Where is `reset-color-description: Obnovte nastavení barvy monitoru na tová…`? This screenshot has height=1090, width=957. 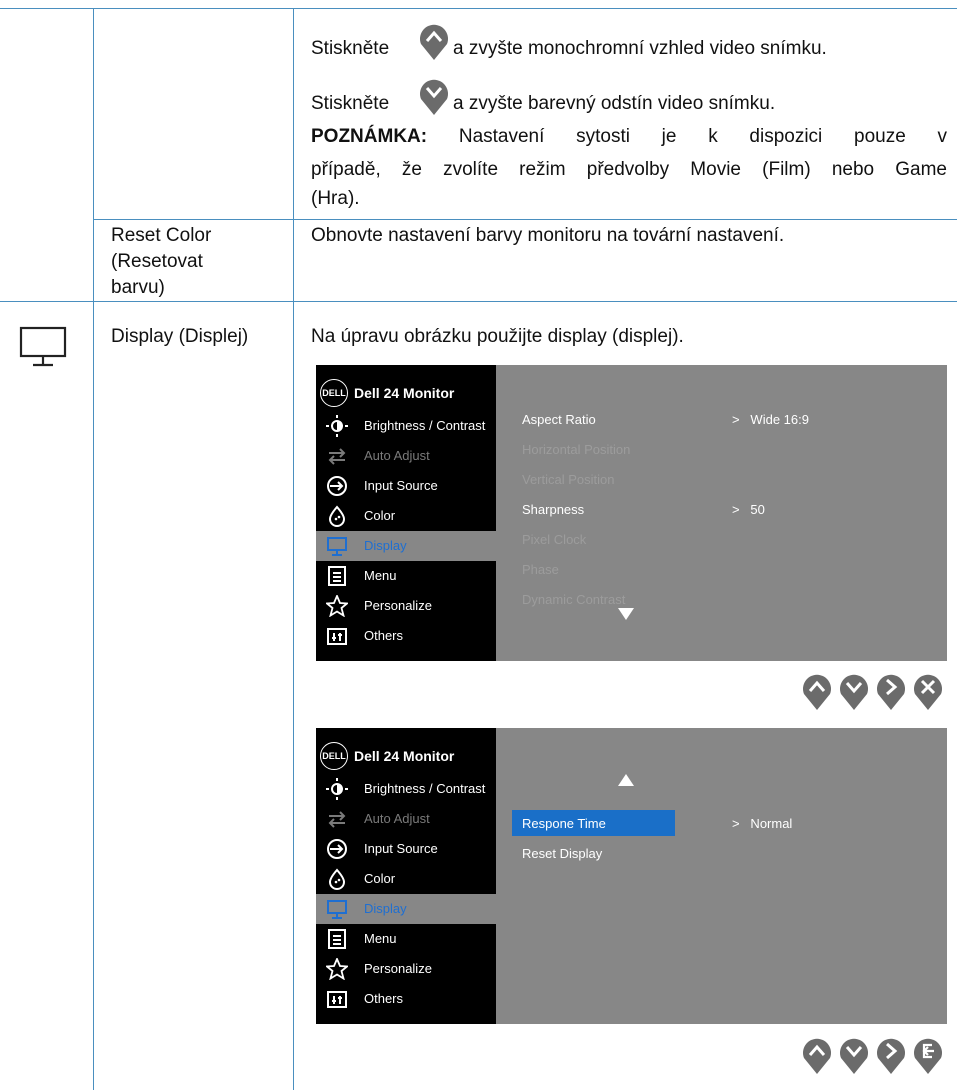
reset-color-description: Obnovte nastavení barvy monitoru na tová… is located at coordinates (548, 235).